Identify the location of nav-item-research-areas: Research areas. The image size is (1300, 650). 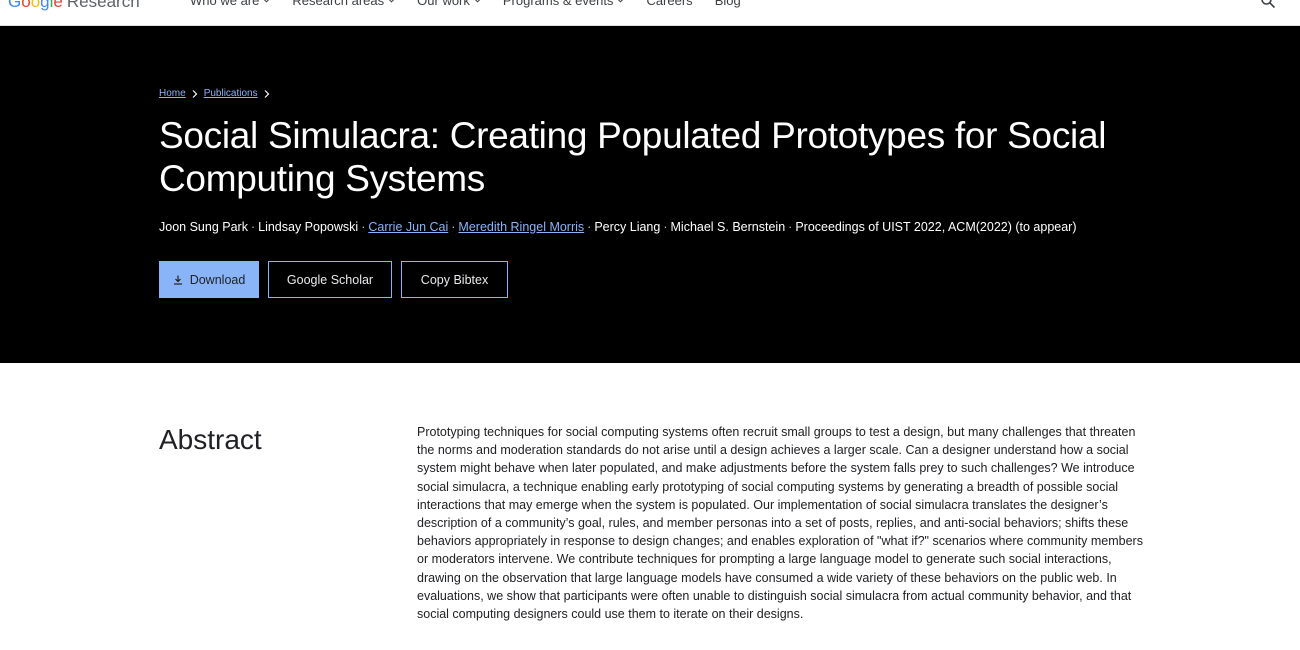
(343, 4).